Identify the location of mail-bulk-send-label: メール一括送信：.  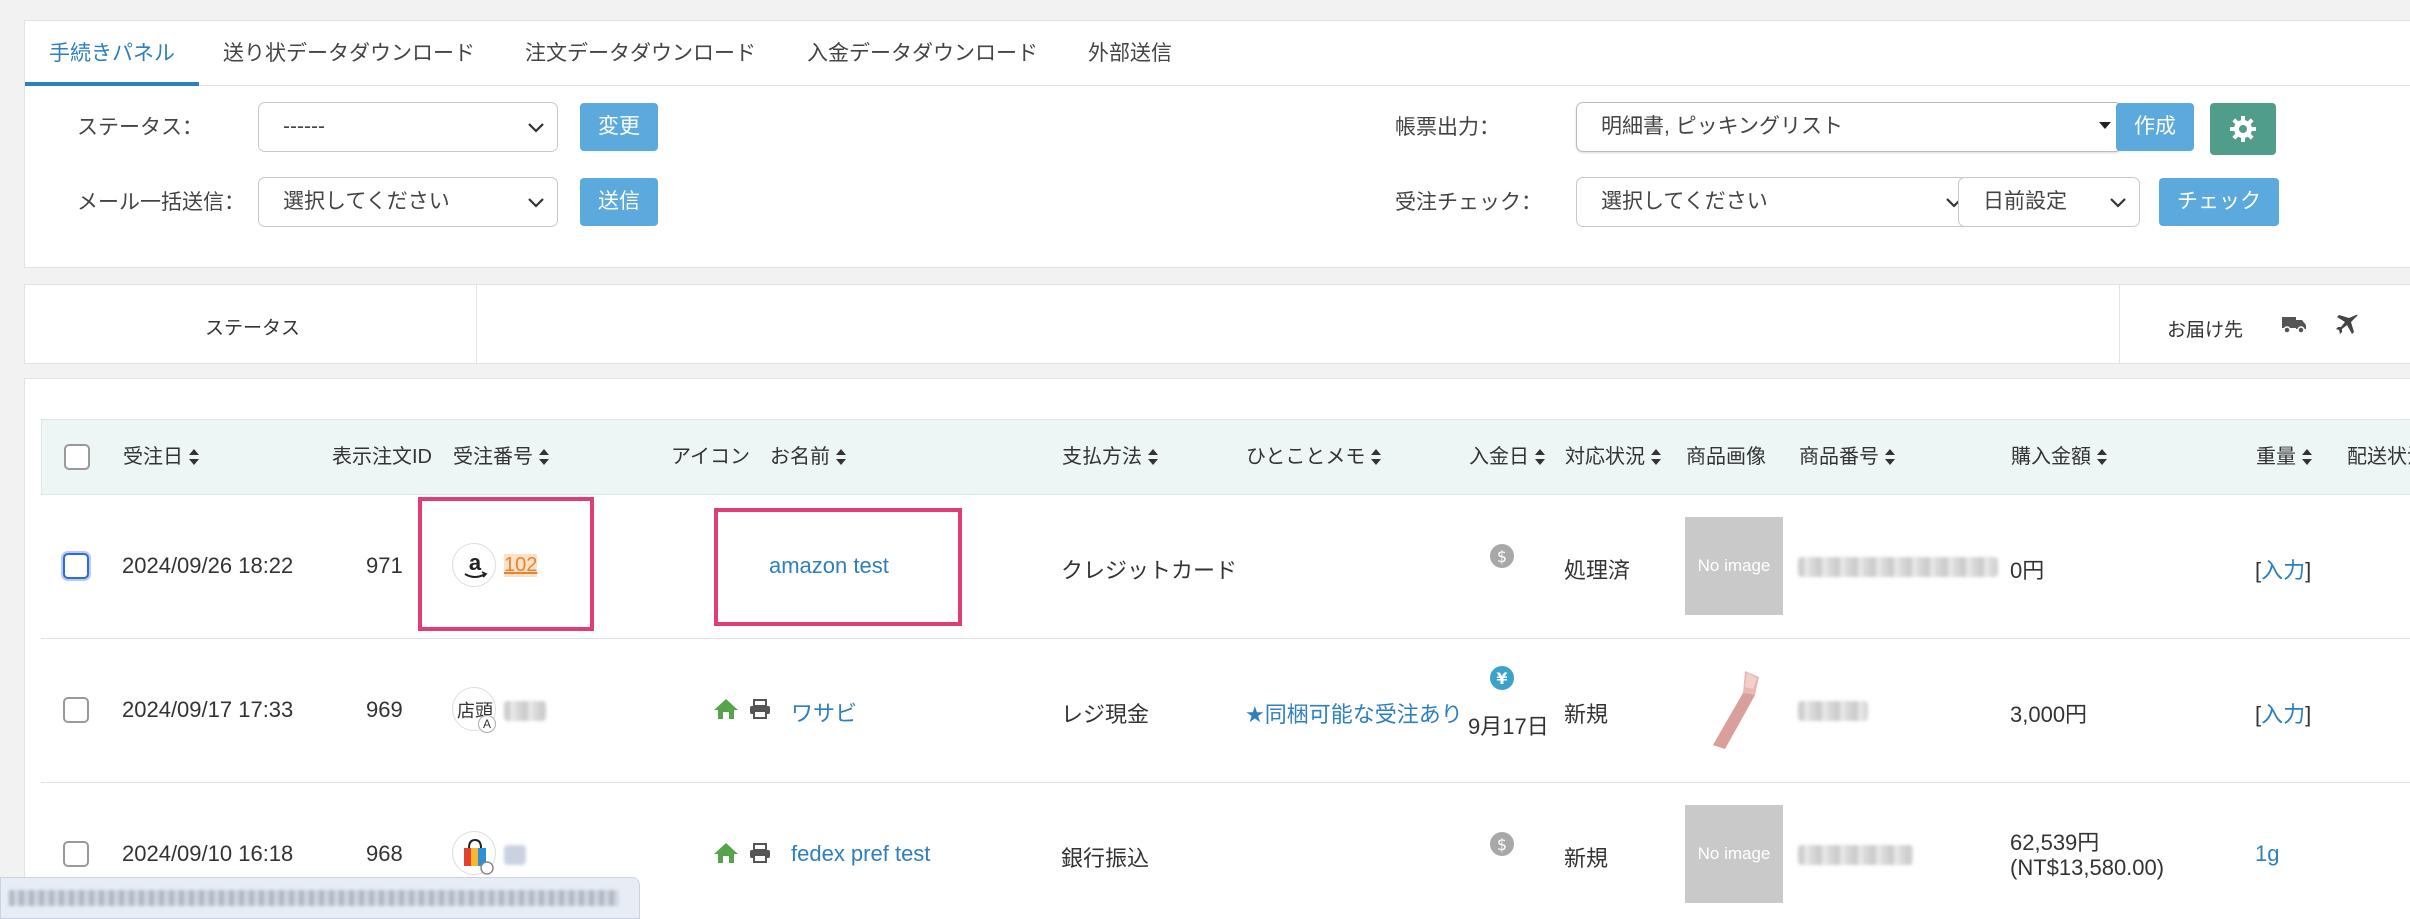
(161, 202).